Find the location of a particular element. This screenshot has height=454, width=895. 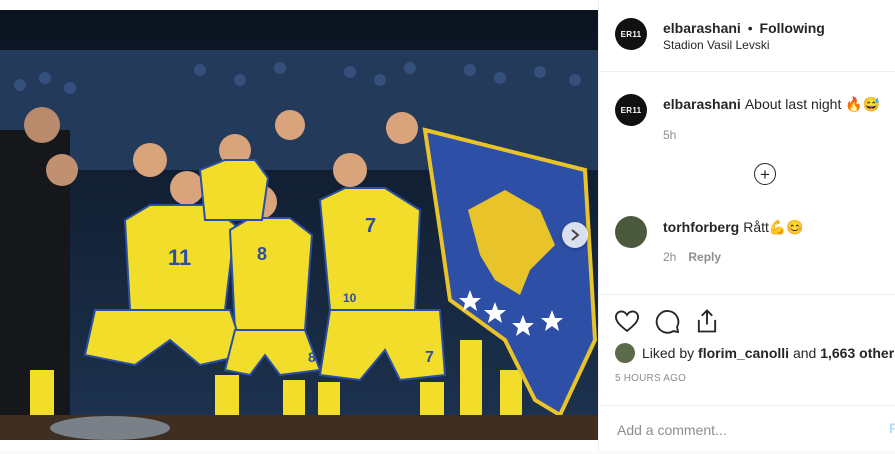

post-comment-button: P is located at coordinates (892, 428).